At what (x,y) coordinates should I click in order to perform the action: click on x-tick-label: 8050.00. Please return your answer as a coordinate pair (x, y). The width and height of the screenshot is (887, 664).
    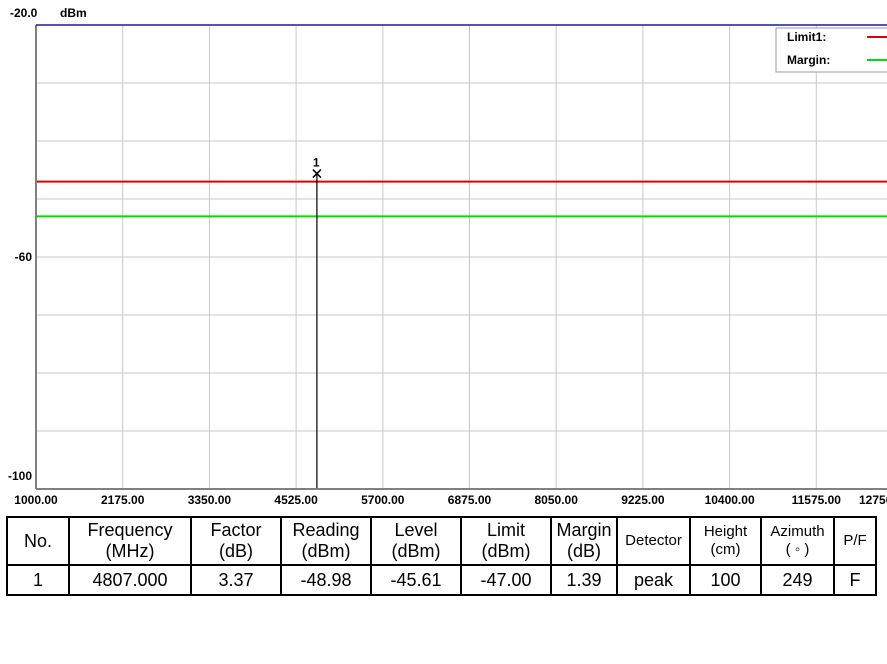
    Looking at the image, I should click on (557, 500).